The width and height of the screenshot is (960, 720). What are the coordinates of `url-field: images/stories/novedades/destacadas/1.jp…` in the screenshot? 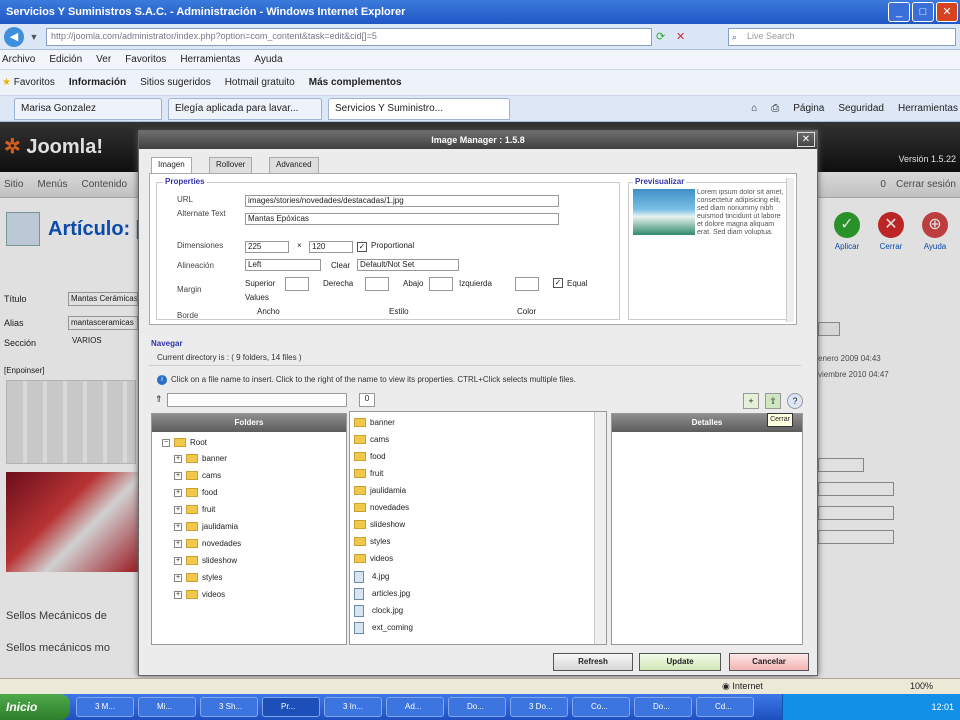 It's located at (402, 201).